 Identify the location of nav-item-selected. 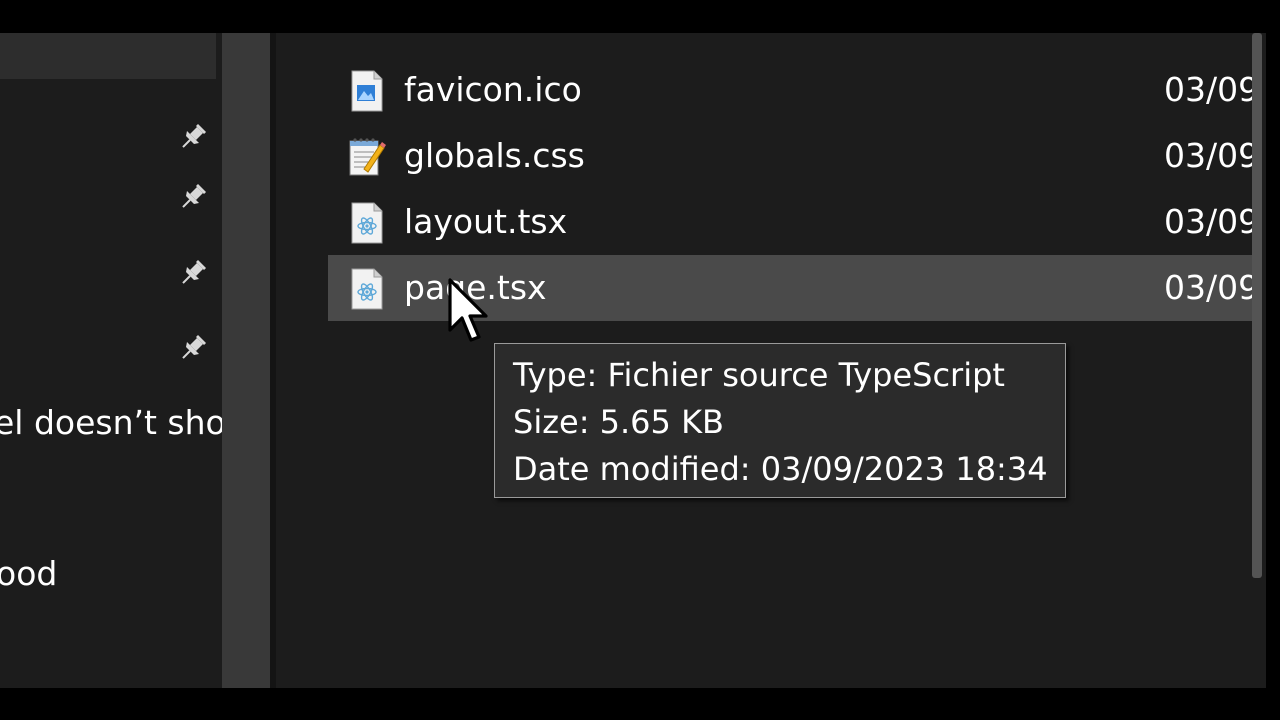
(108, 56).